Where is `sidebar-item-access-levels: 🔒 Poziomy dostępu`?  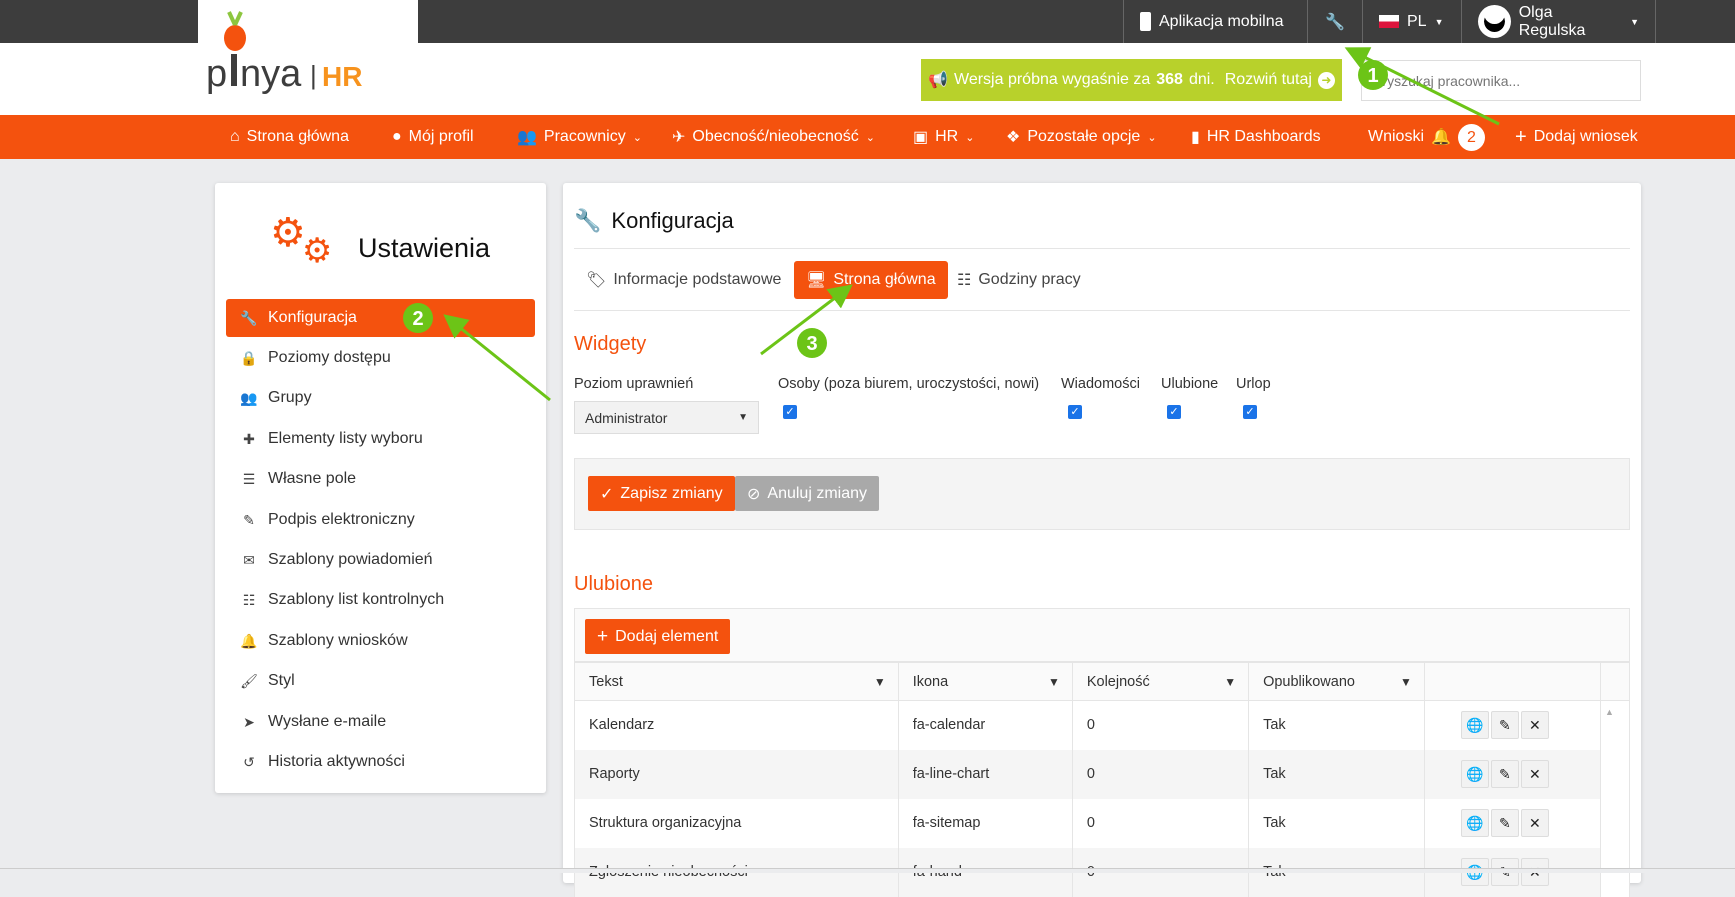
sidebar-item-access-levels: 🔒 Poziomy dostępu is located at coordinates (380, 358).